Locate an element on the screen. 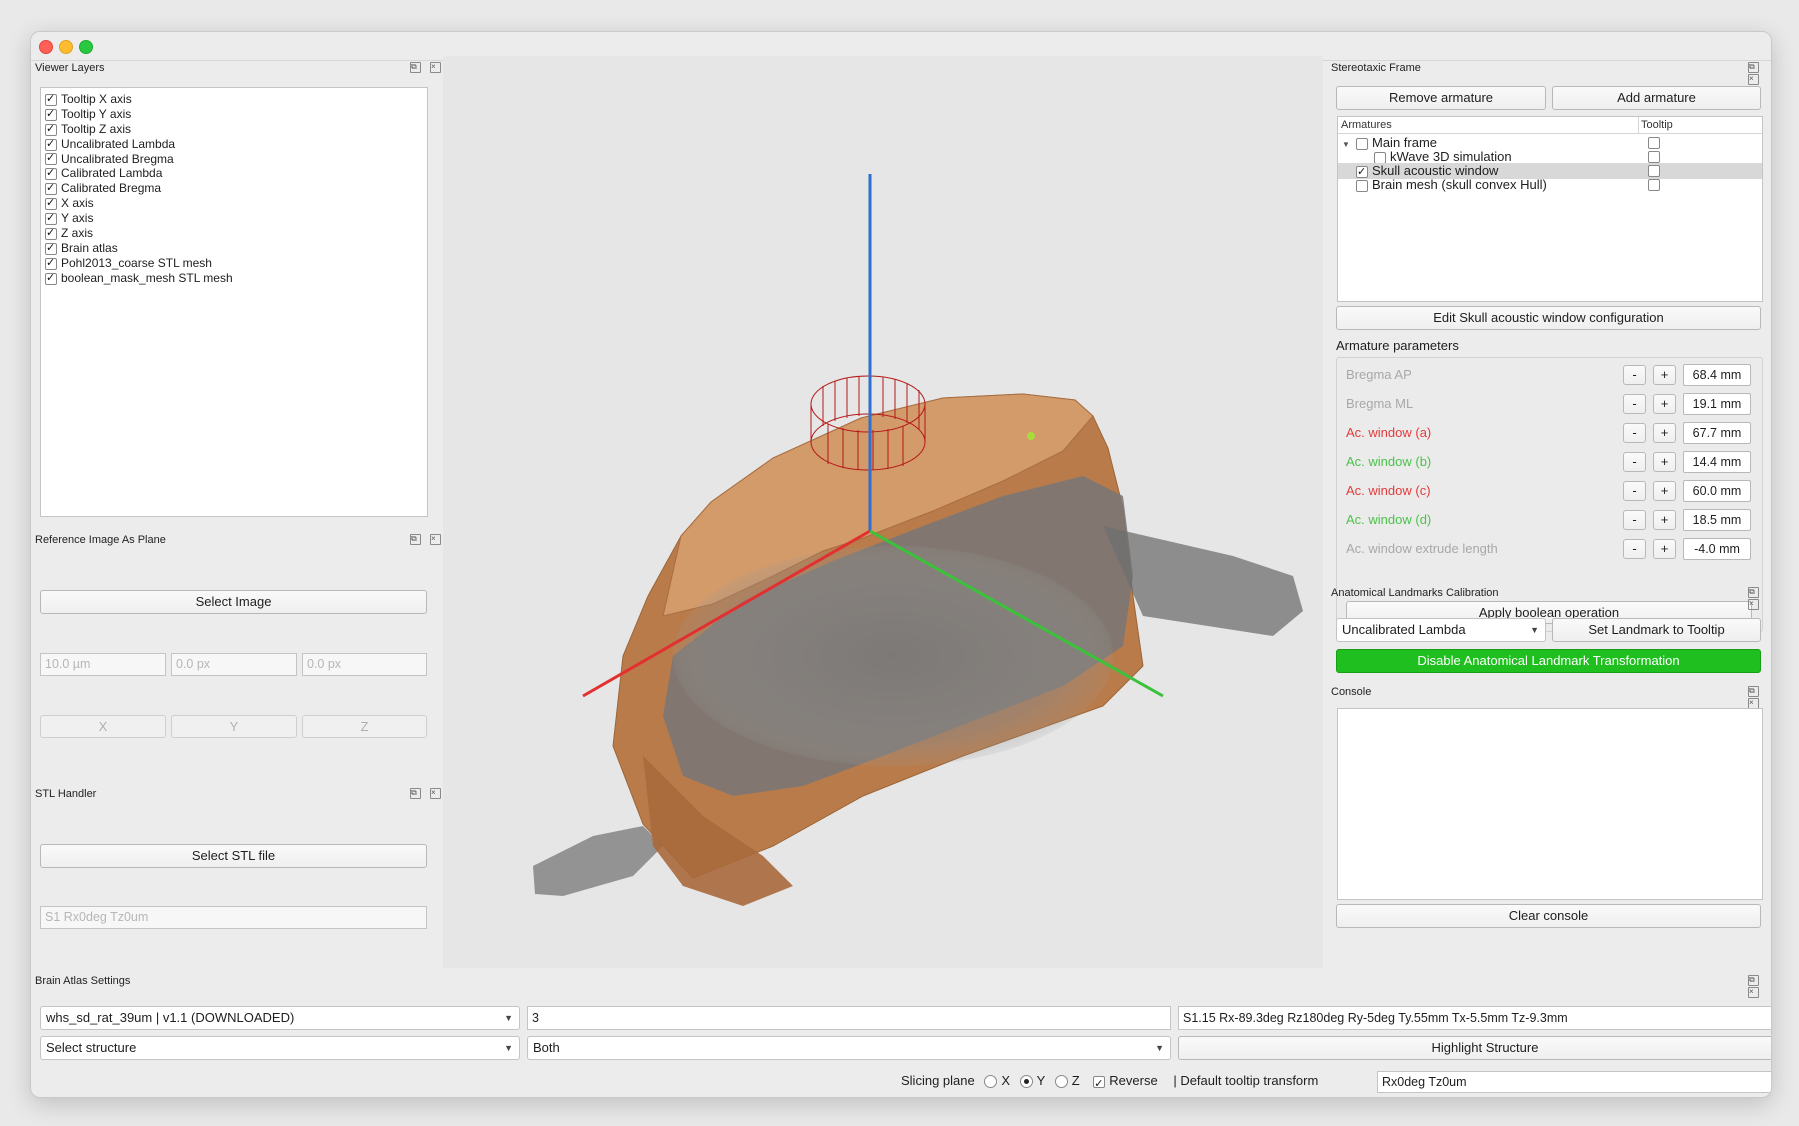  zoom-window-button is located at coordinates (86, 47).